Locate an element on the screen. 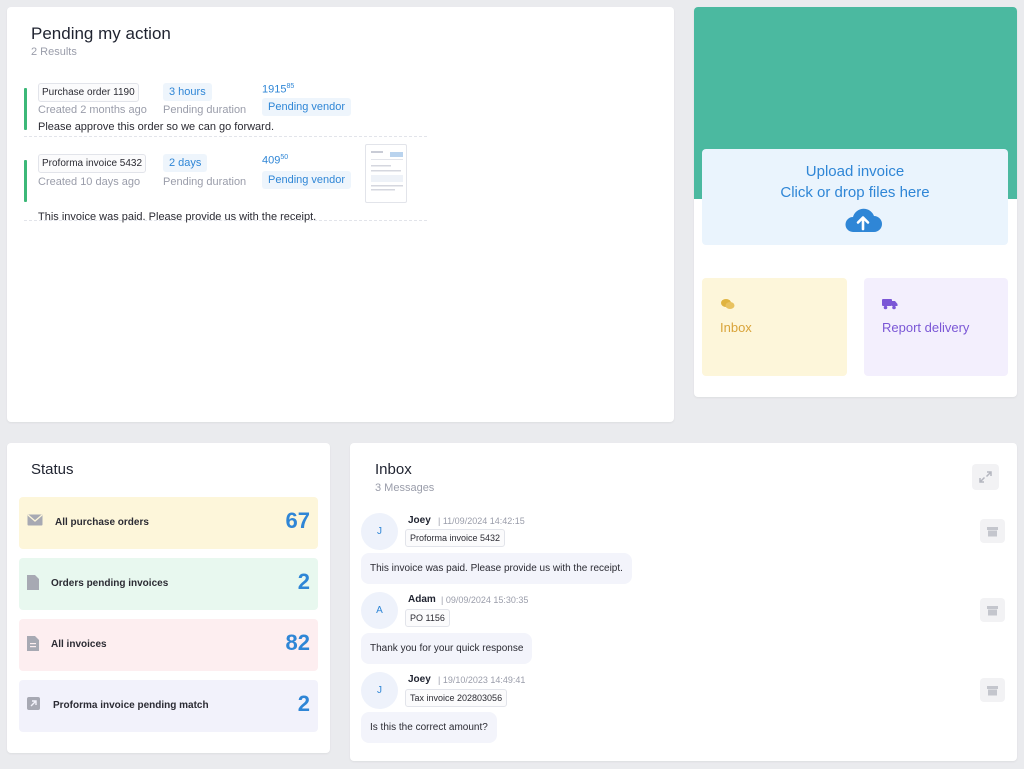 The width and height of the screenshot is (1024, 769). document-preview-icon is located at coordinates (387, 171).